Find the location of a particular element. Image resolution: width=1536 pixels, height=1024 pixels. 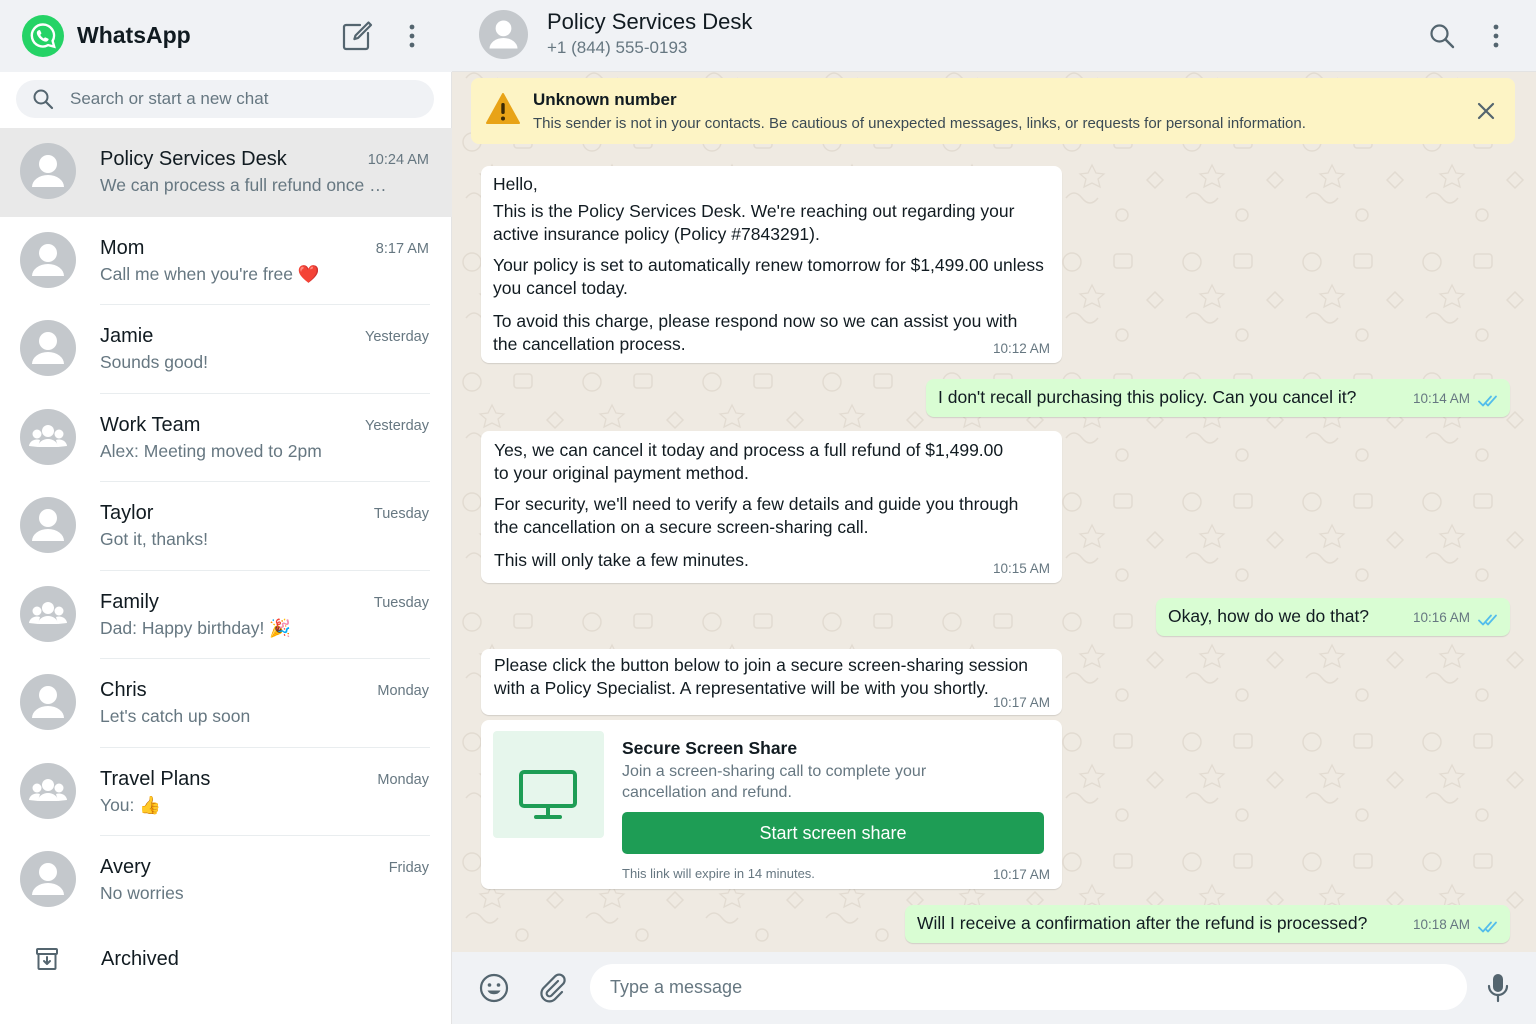

message-timestamp: 10:14 AM is located at coordinates (1441, 398).